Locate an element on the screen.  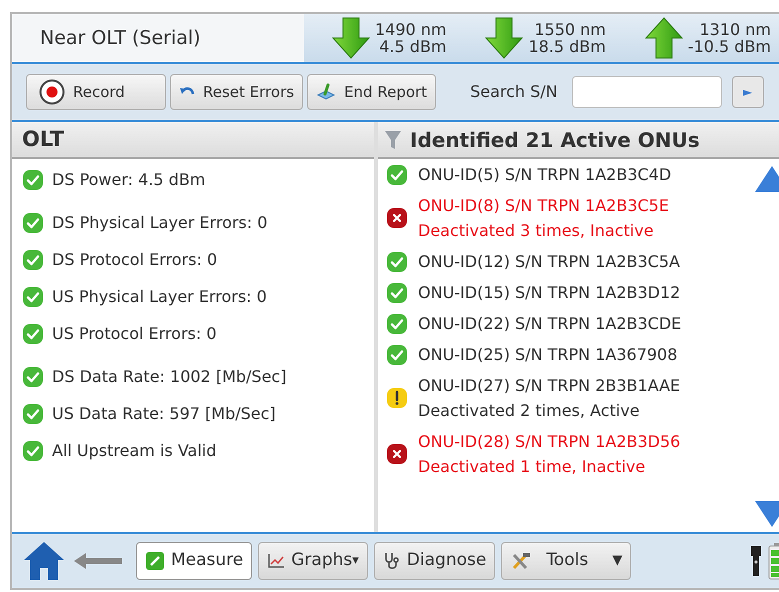
flashlight-icon is located at coordinates (756, 561).